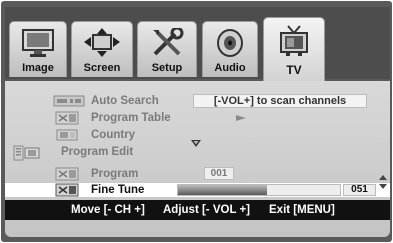 The image size is (393, 243). I want to click on menu-item-program: Program 001, so click(197, 174).